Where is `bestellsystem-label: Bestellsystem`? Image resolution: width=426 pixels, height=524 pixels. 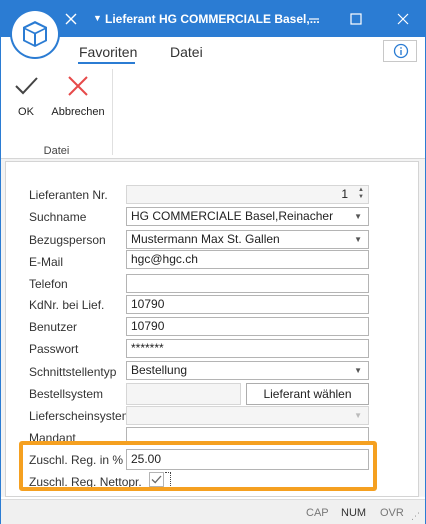 bestellsystem-label: Bestellsystem is located at coordinates (66, 394).